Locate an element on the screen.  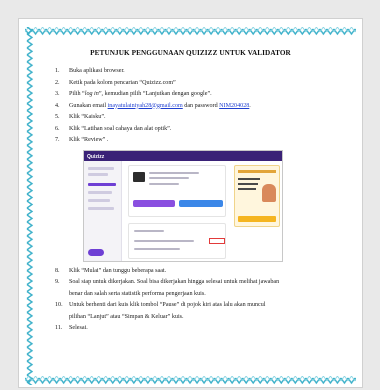
password-link: NIM204028 is located at coordinates (234, 106).